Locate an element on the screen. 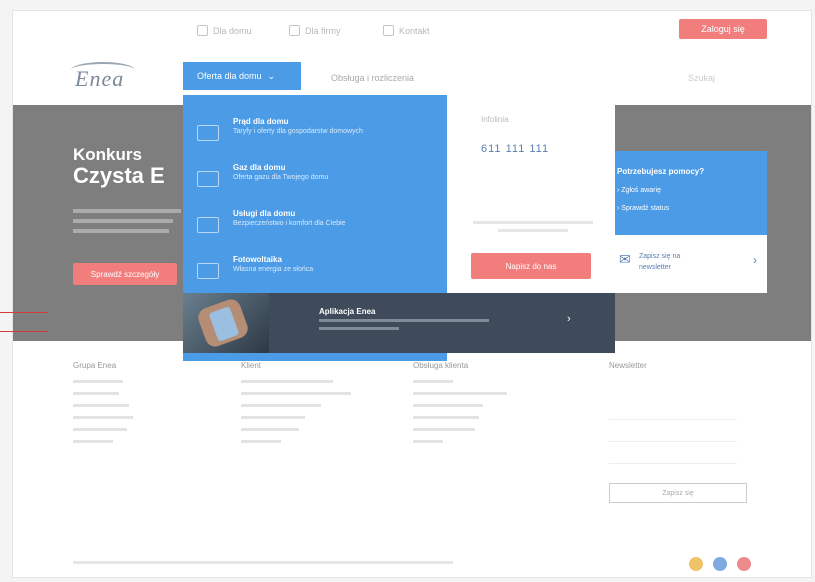 The width and height of the screenshot is (815, 582). dropdown-item-subtitle: Oferta gazu dla Twojego domu is located at coordinates (281, 177).